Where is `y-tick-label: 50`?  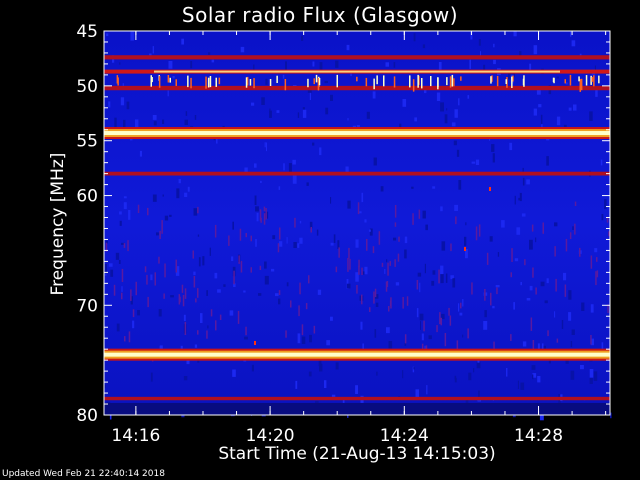
y-tick-label: 50 is located at coordinates (87, 87).